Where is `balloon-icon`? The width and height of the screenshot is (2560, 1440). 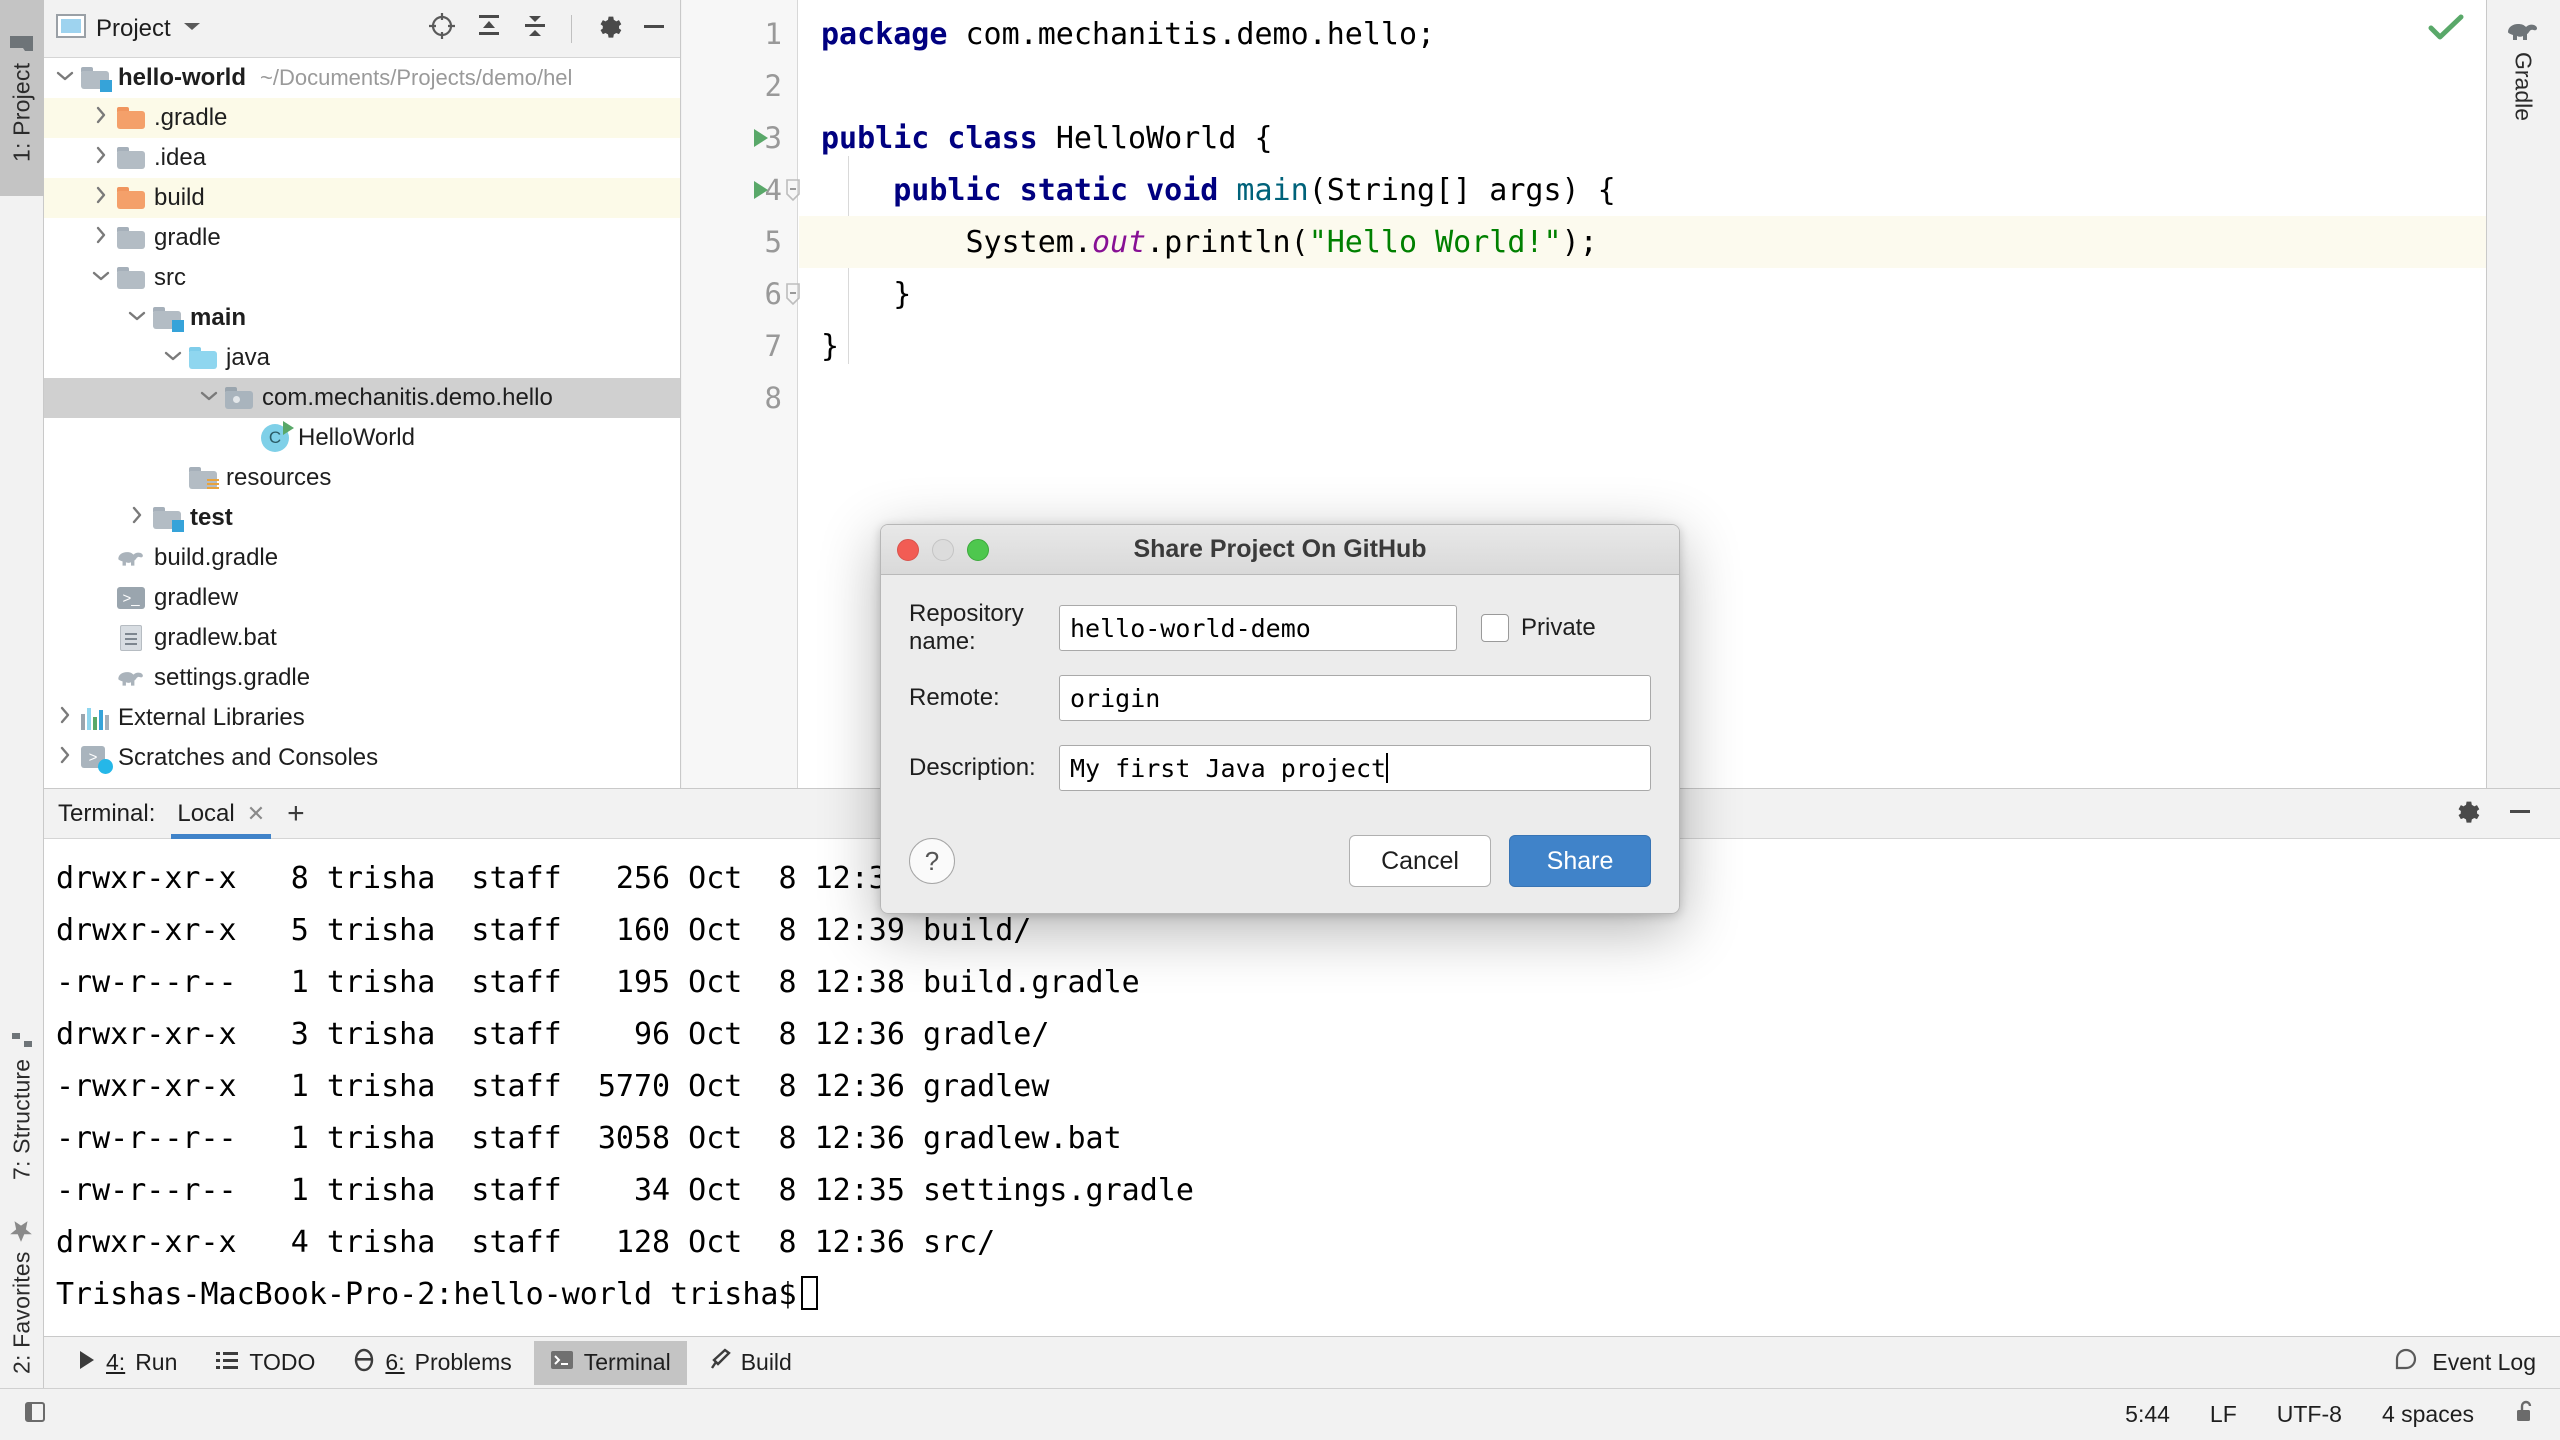
balloon-icon is located at coordinates (2406, 1362).